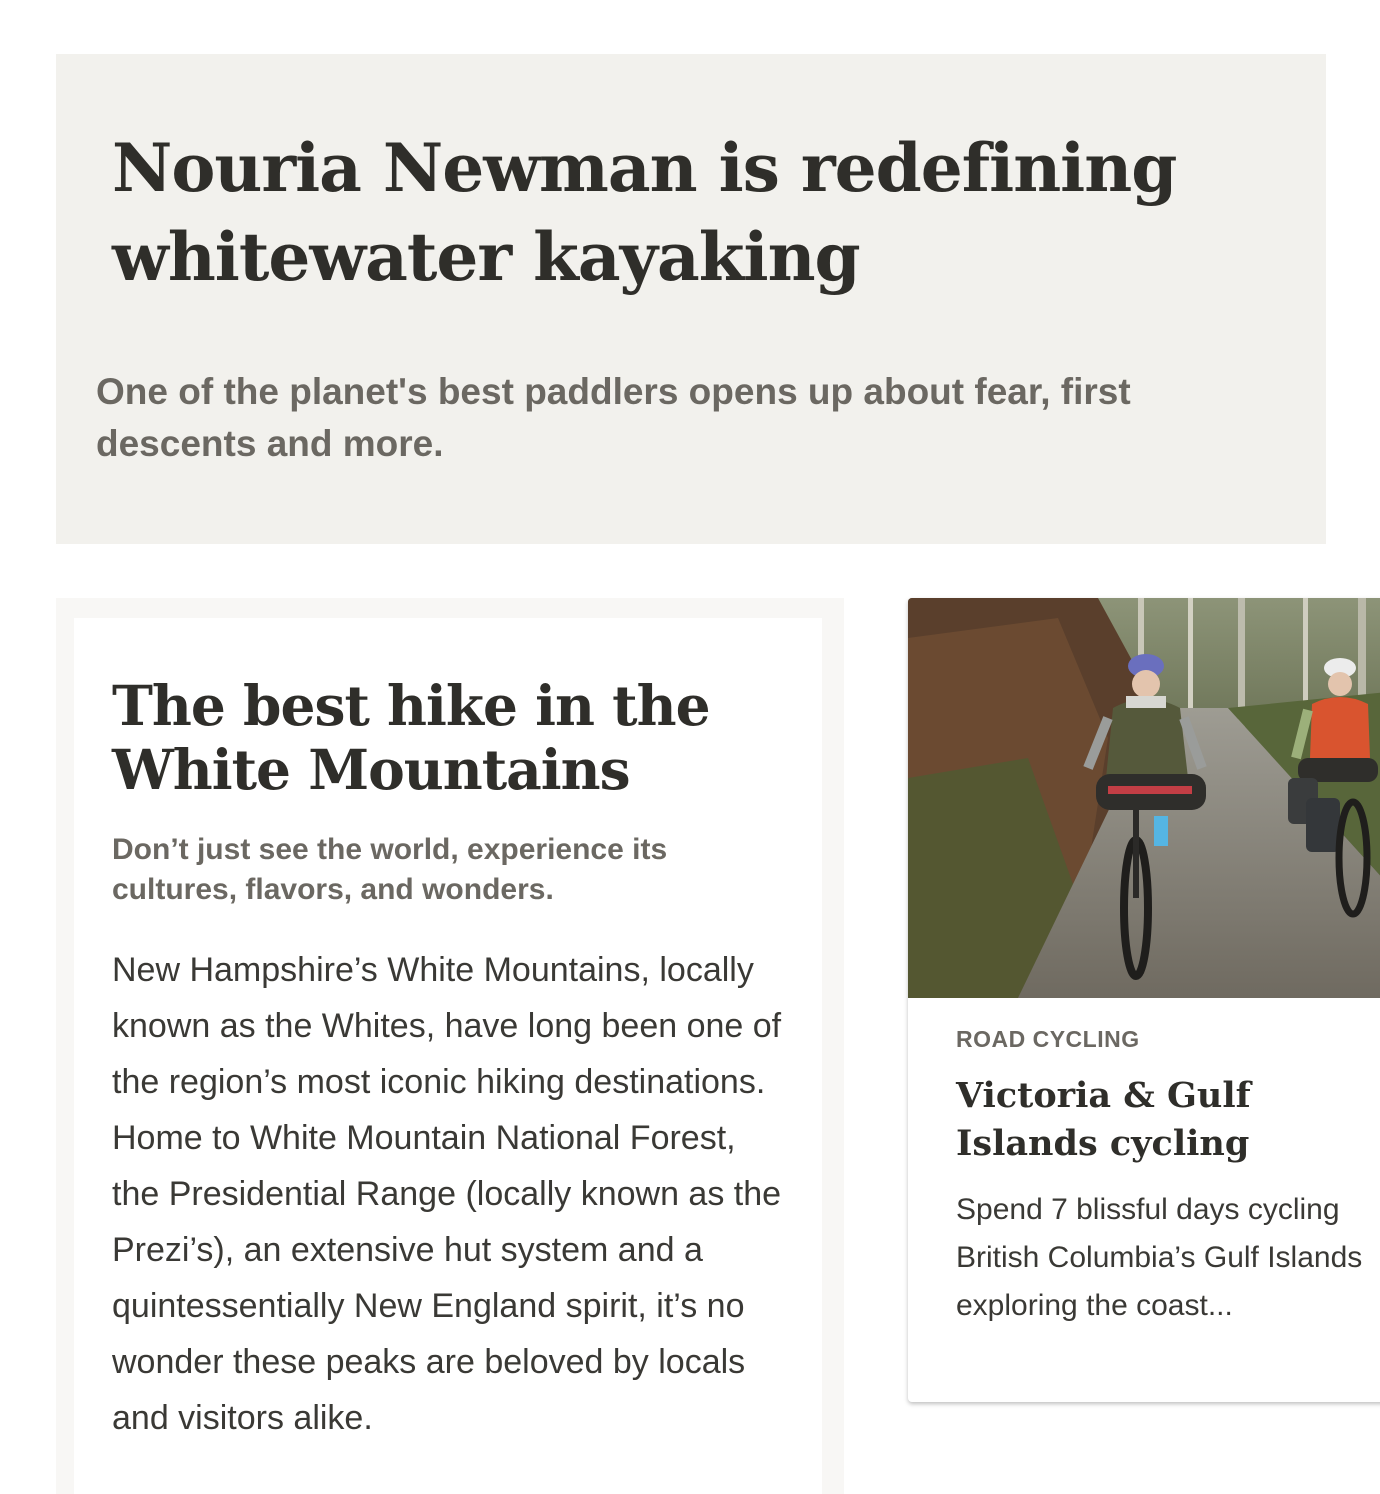 This screenshot has height=1494, width=1380. Describe the element at coordinates (1166, 1120) in the screenshot. I see `trip-title: Victoria & Gulf Islands cycling` at that location.